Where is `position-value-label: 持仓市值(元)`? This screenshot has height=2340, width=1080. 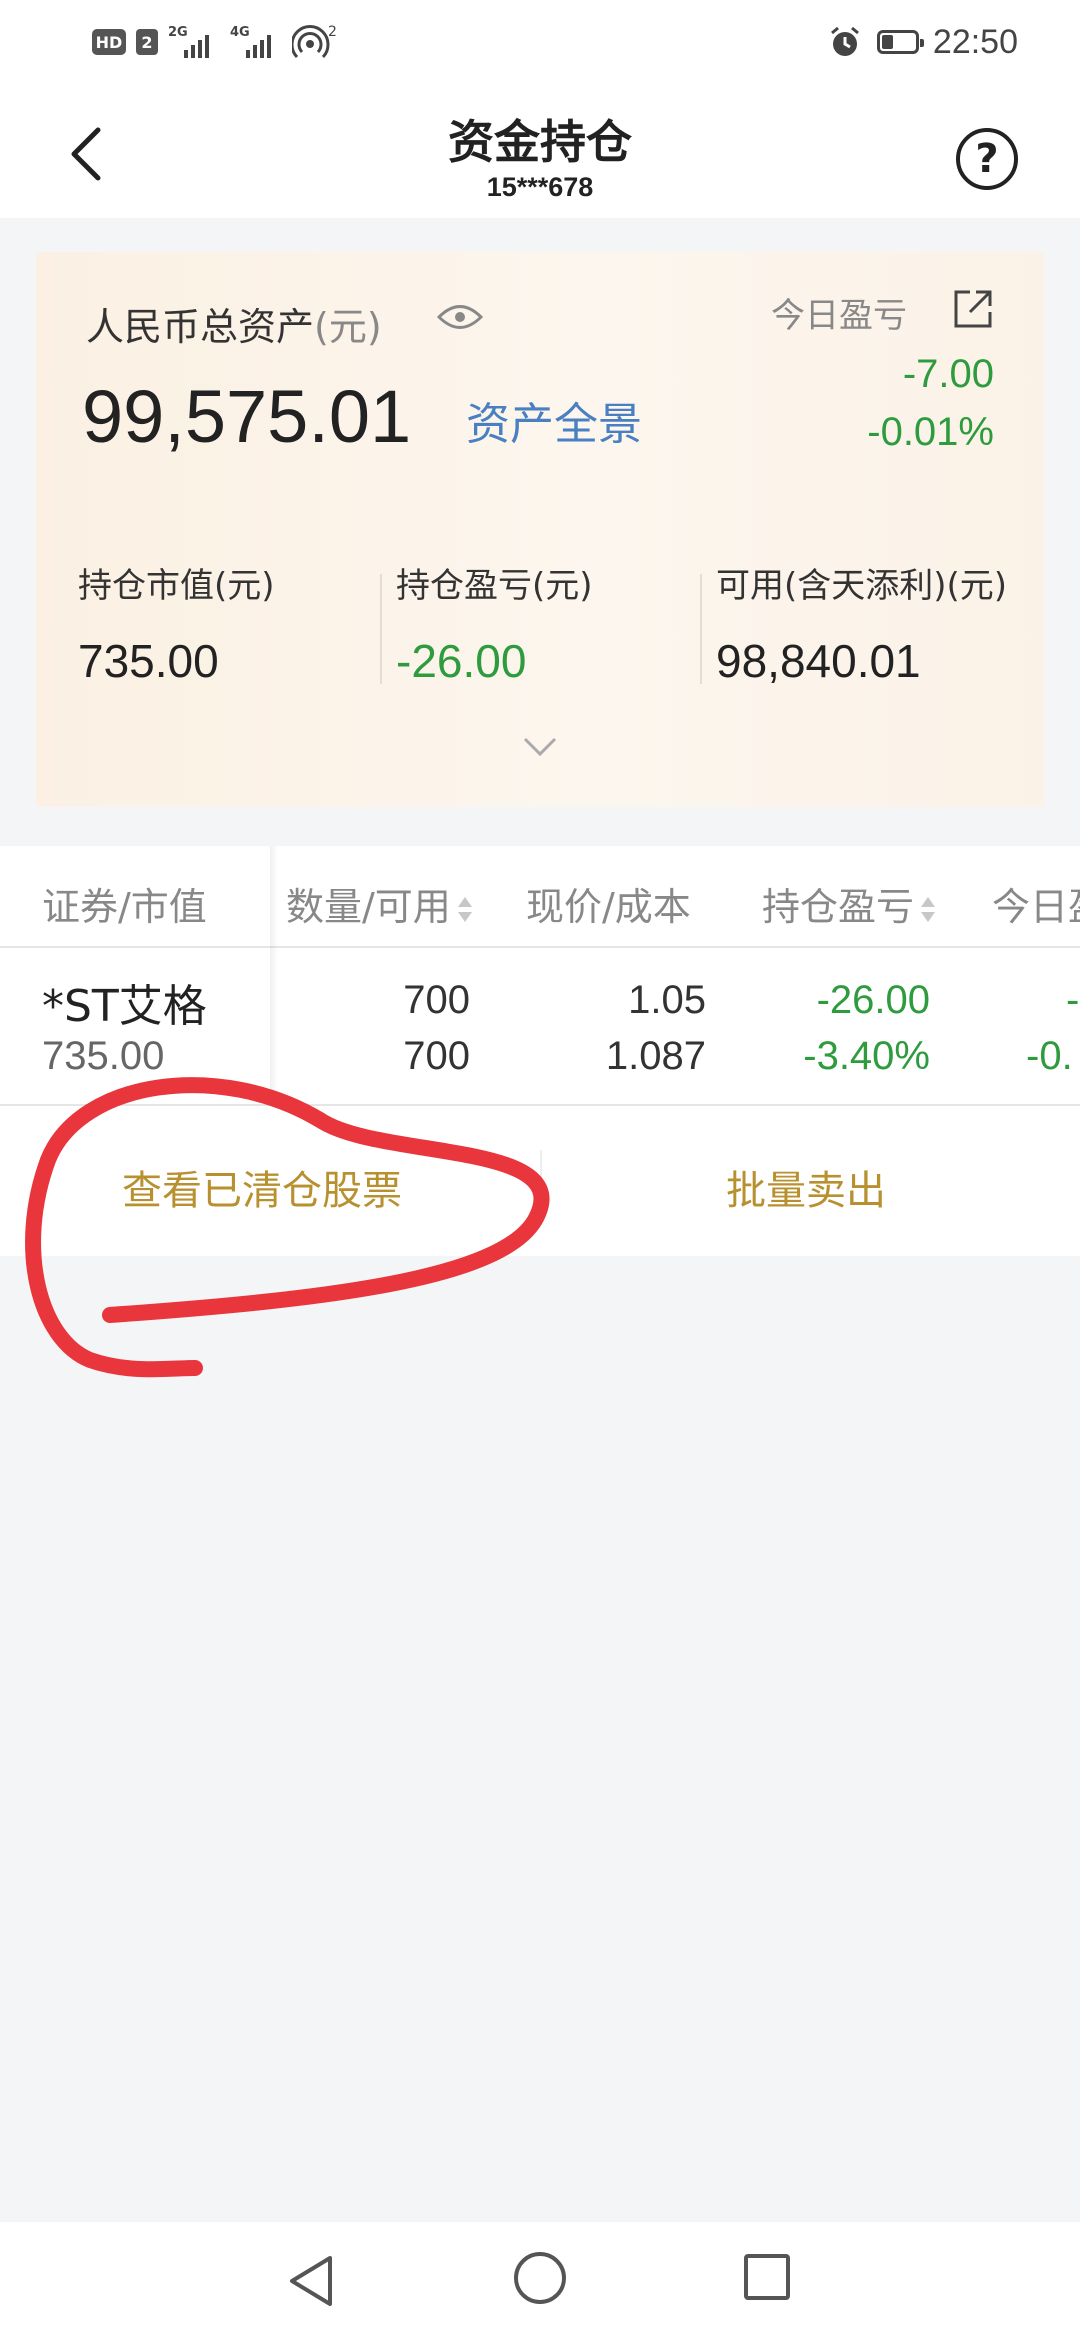 position-value-label: 持仓市值(元) is located at coordinates (176, 586).